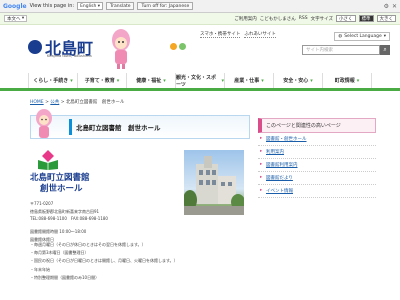 Image resolution: width=400 pixels, height=300 pixels. What do you see at coordinates (362, 36) in the screenshot?
I see `language-select: ◍ Select Language ▾` at bounding box center [362, 36].